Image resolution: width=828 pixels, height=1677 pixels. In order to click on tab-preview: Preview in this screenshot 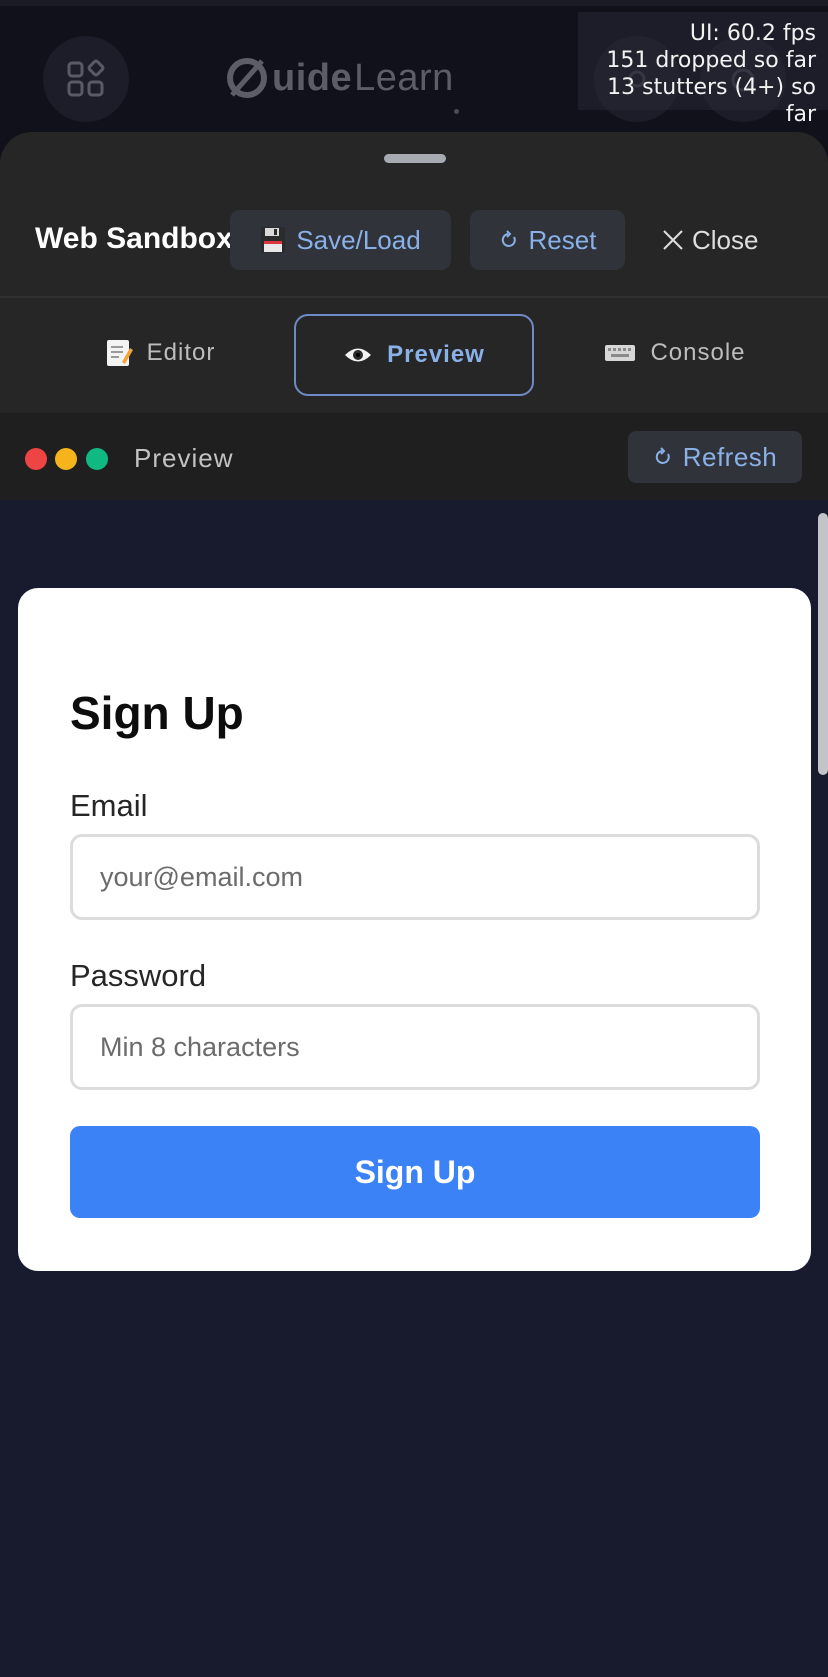, I will do `click(414, 355)`.